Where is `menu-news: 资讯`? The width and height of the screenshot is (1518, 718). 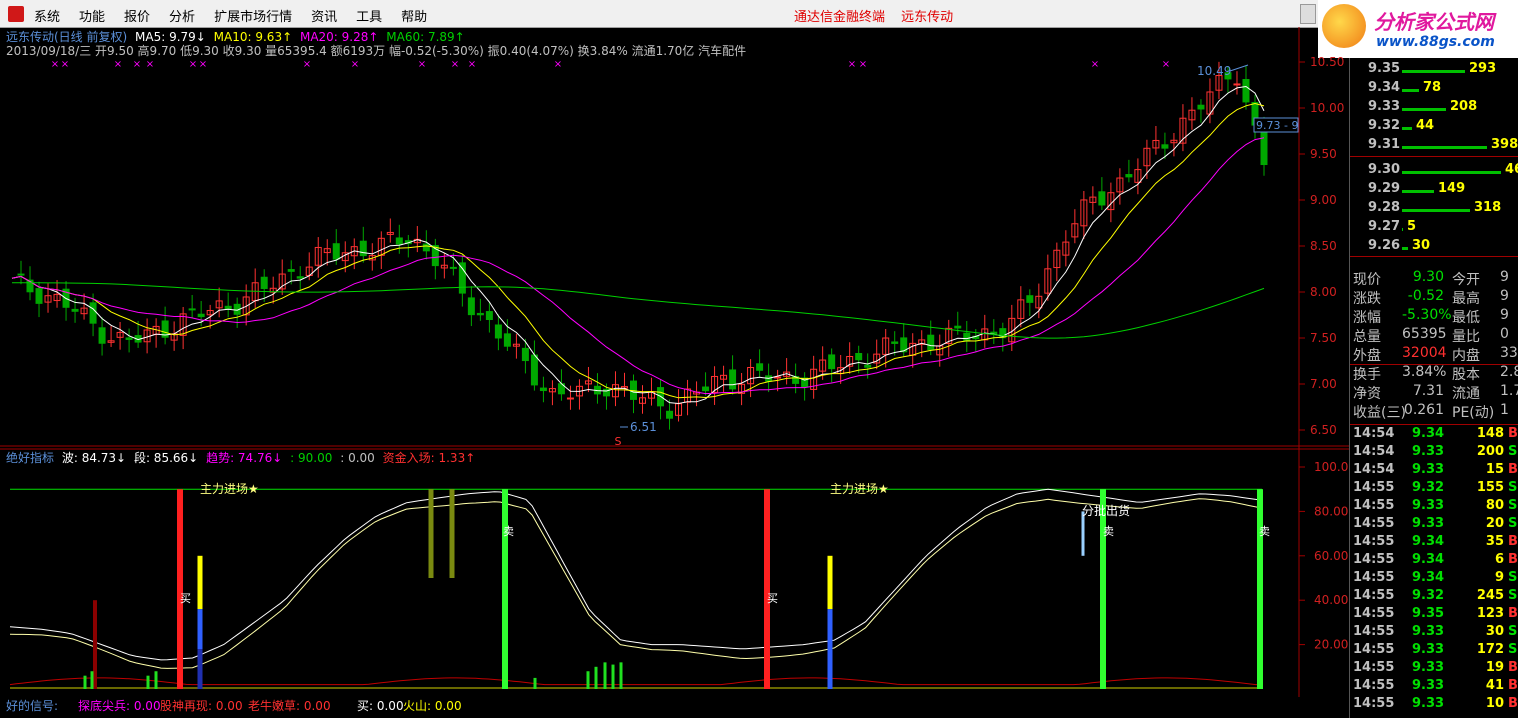 menu-news: 资讯 is located at coordinates (324, 15).